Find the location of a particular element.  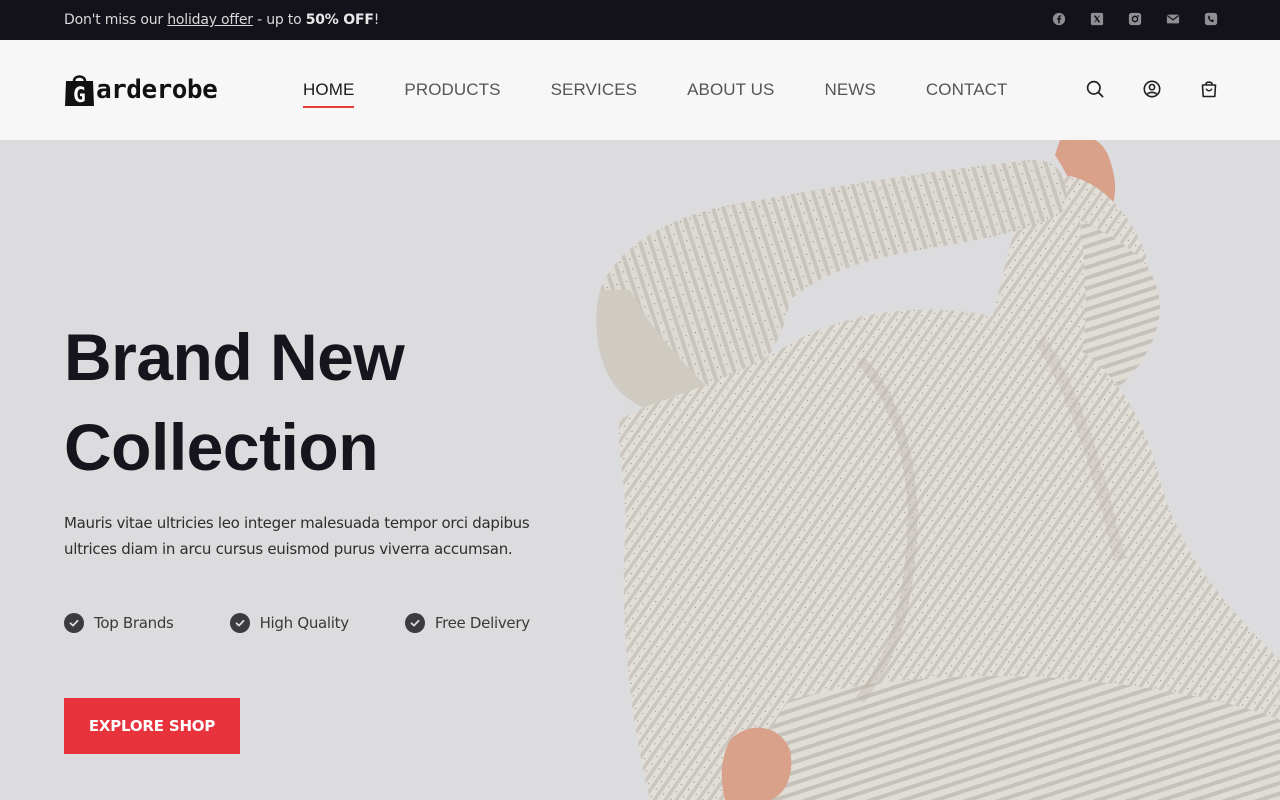

logo-letter: G is located at coordinates (79, 95).